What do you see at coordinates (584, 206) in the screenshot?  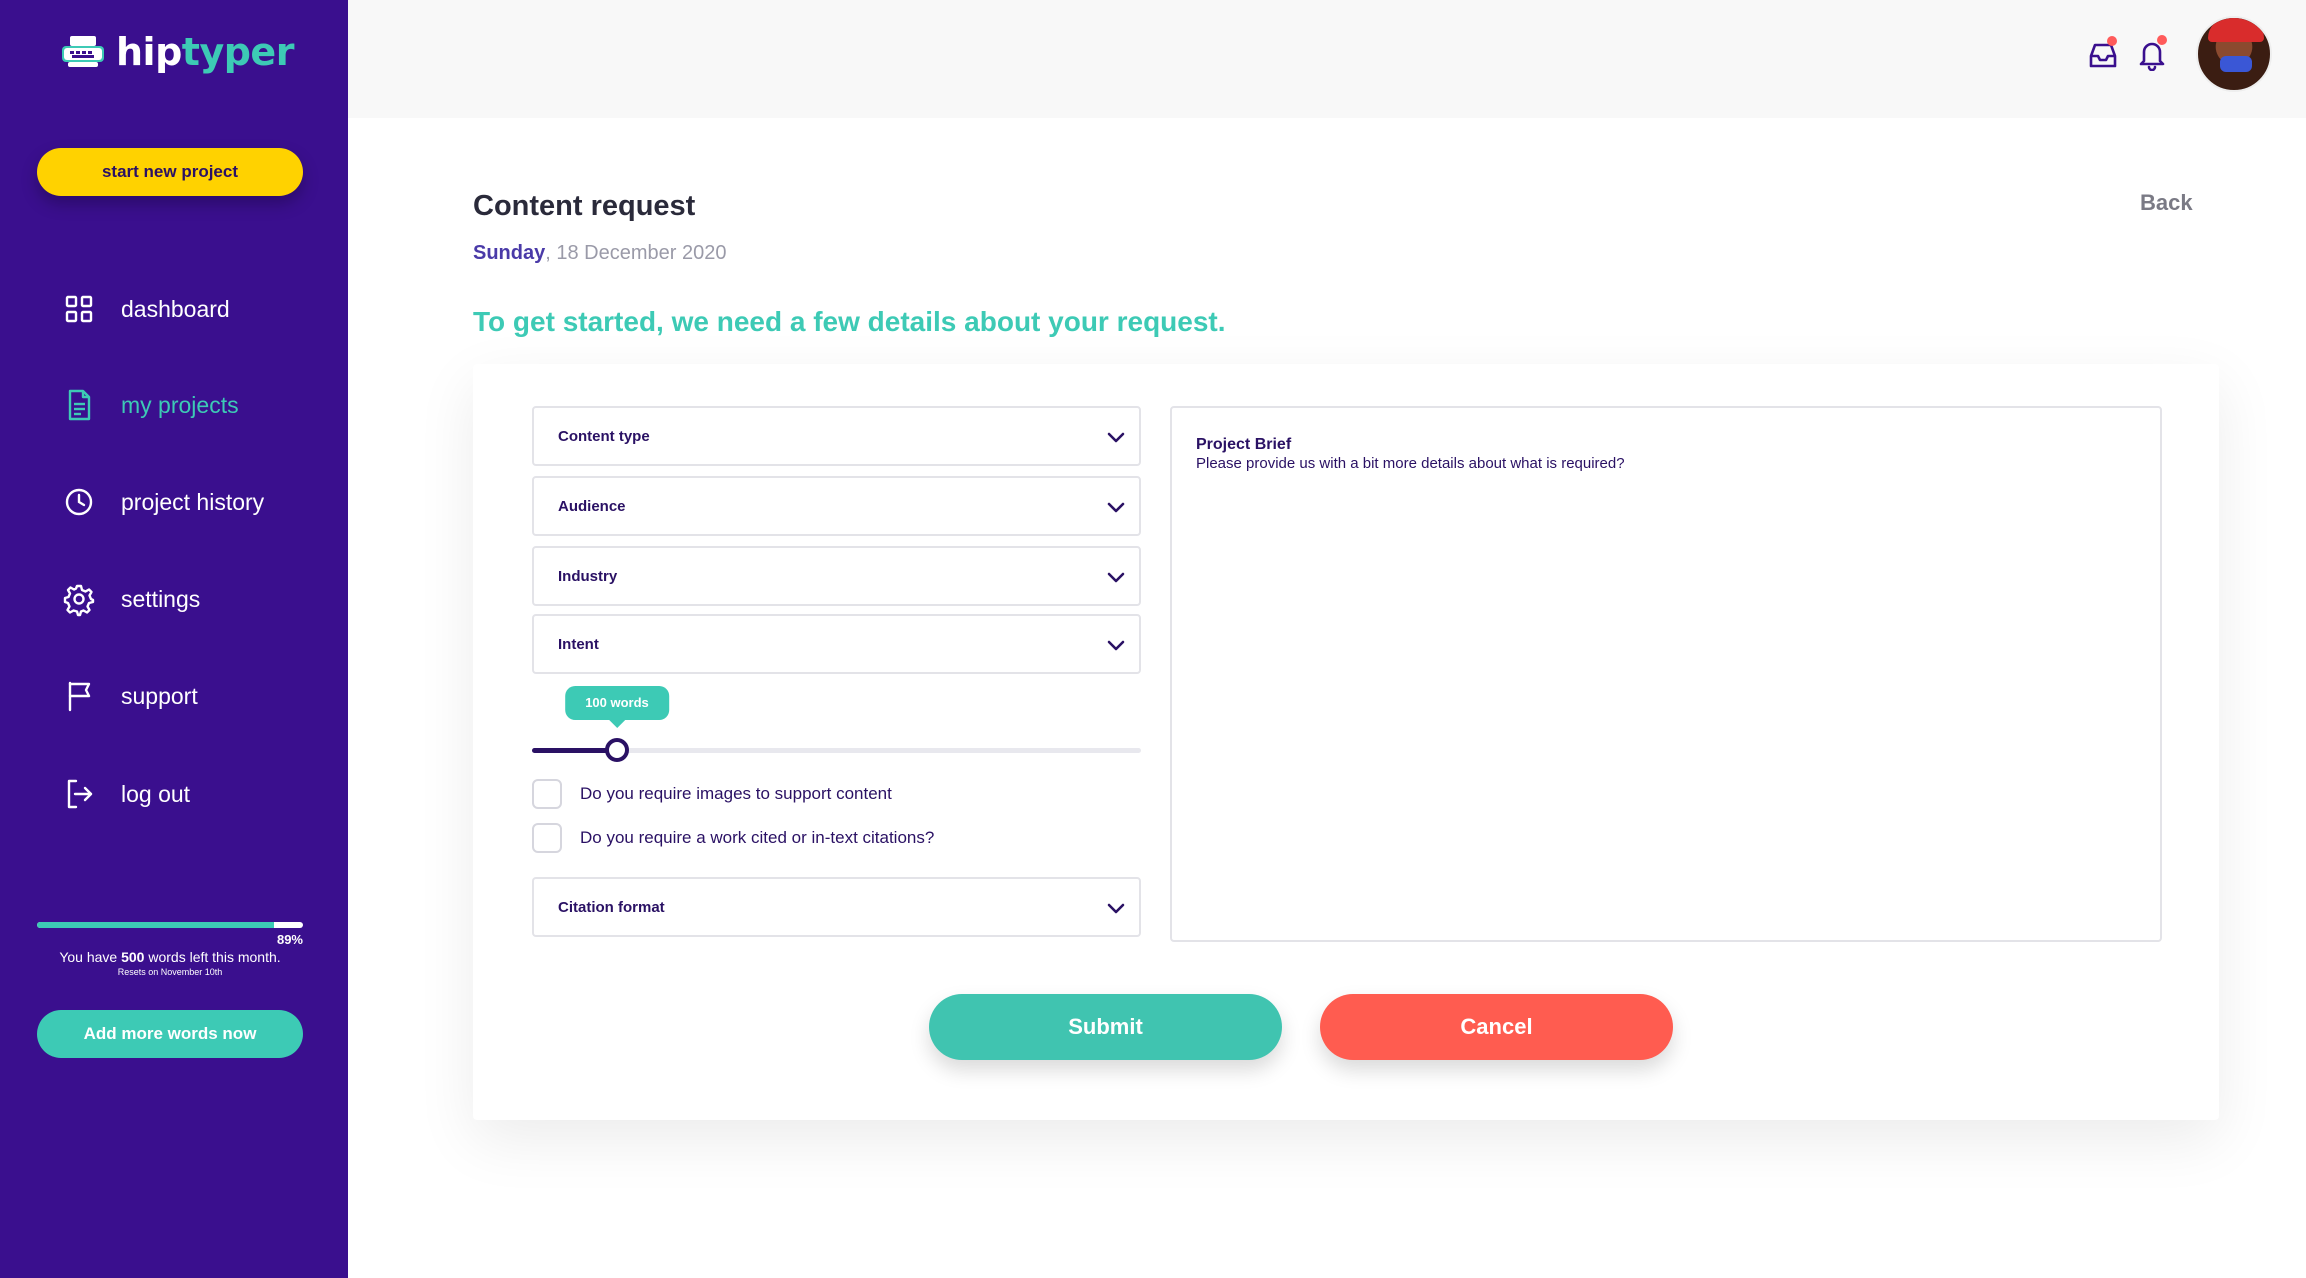 I see `page-title: Content request` at bounding box center [584, 206].